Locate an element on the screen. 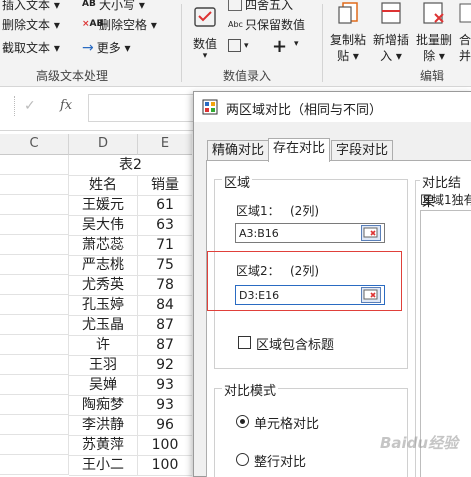  chevron-down-icon: ▾ is located at coordinates (296, 44).